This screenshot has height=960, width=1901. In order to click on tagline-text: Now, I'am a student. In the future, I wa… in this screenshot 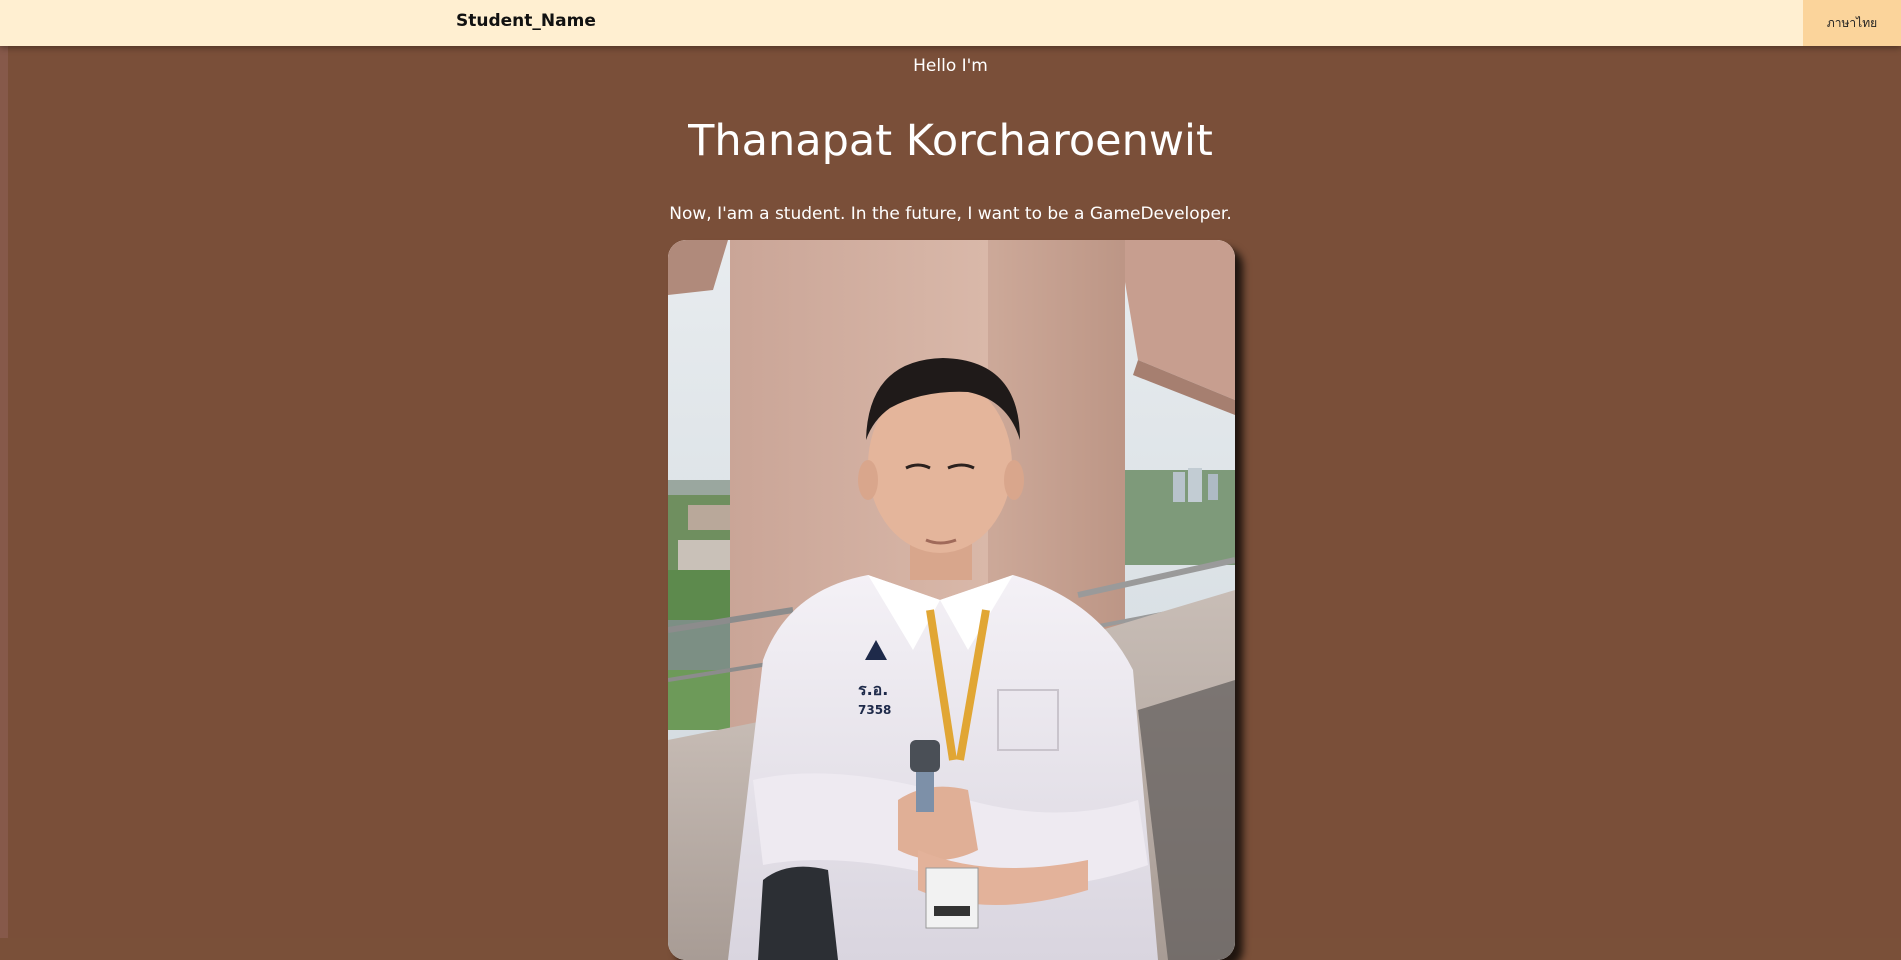, I will do `click(950, 214)`.